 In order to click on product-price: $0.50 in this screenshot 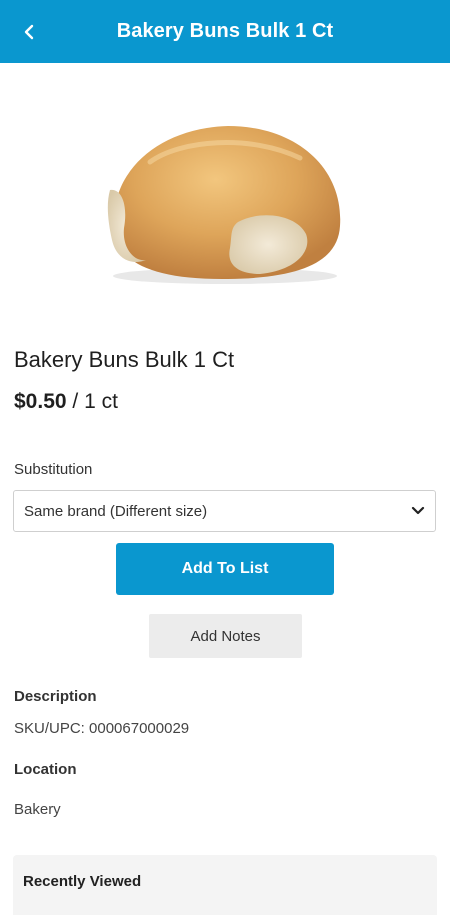, I will do `click(40, 401)`.